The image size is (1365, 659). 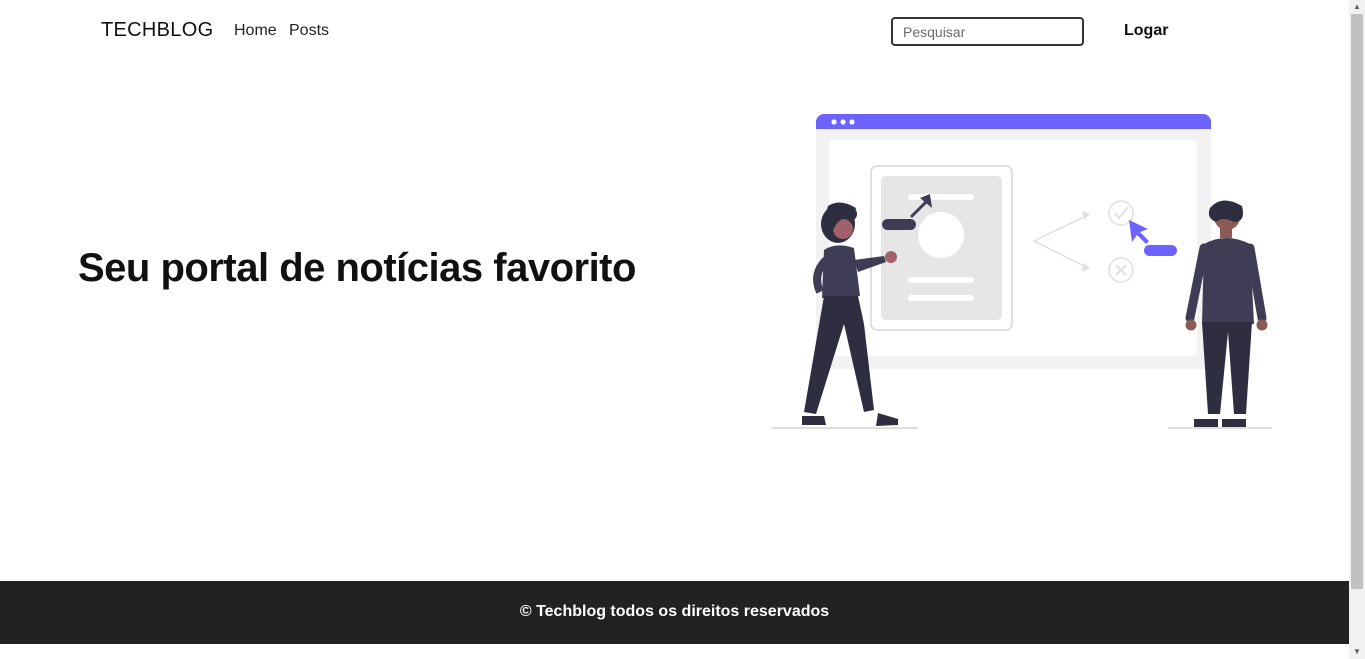 I want to click on navbar: TECHBLOG Home Posts Logar, so click(x=674, y=32).